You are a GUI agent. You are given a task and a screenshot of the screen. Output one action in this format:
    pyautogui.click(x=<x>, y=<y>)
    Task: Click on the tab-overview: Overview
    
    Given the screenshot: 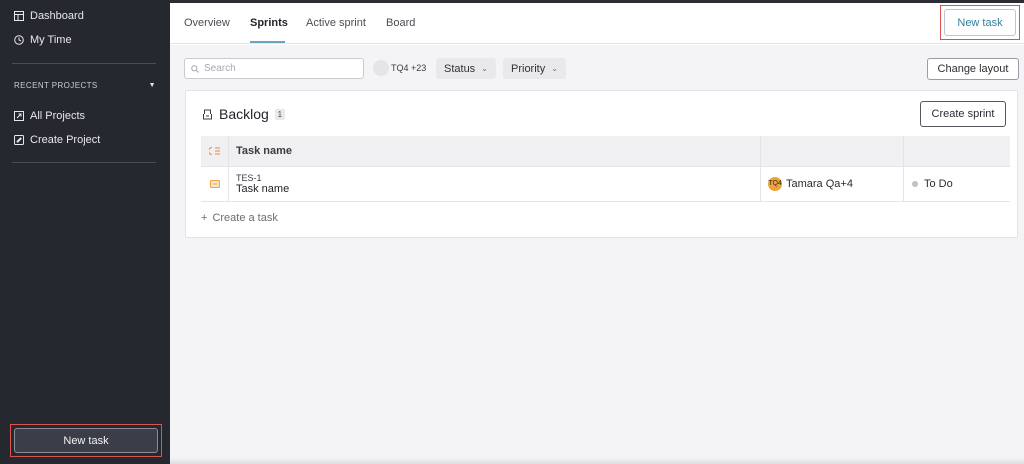 What is the action you would take?
    pyautogui.click(x=207, y=23)
    